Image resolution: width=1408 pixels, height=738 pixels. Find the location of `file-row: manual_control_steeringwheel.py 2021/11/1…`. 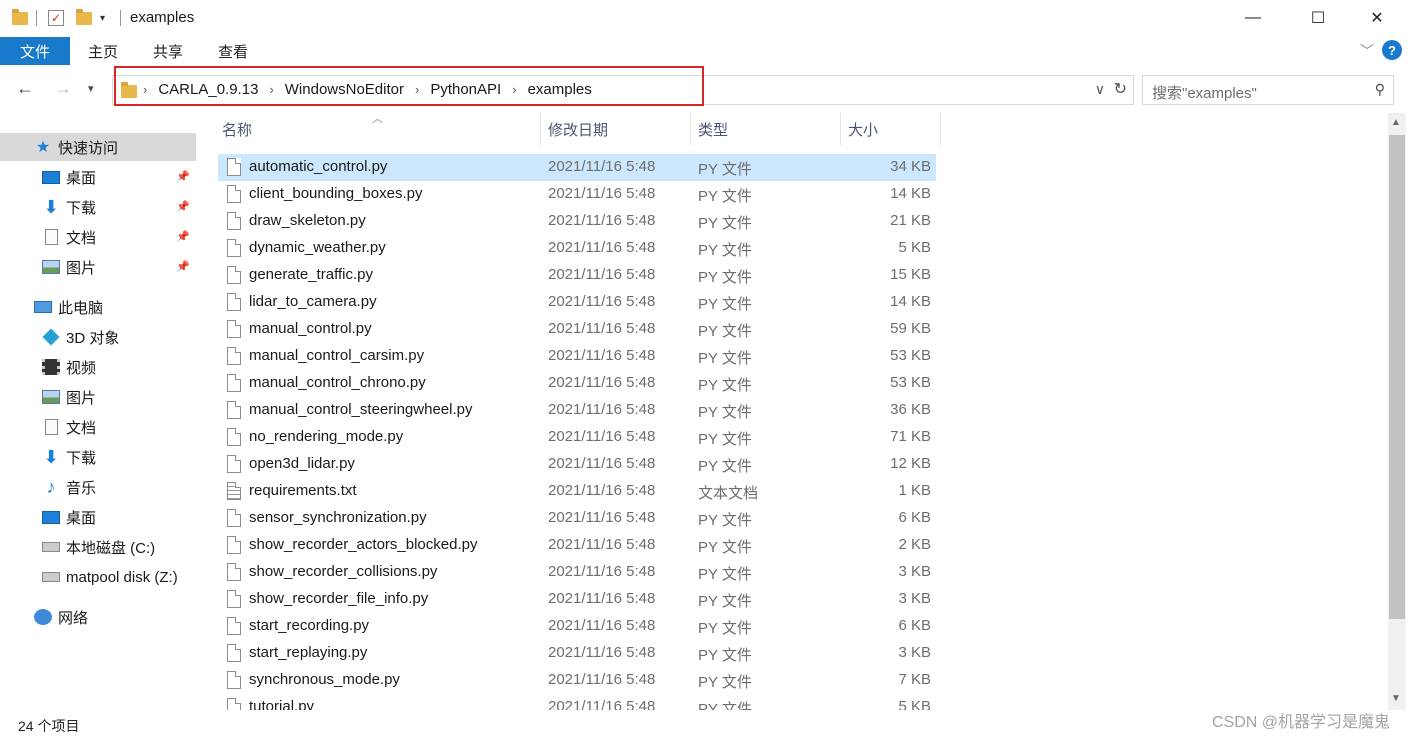

file-row: manual_control_steeringwheel.py 2021/11/1… is located at coordinates (577, 410).